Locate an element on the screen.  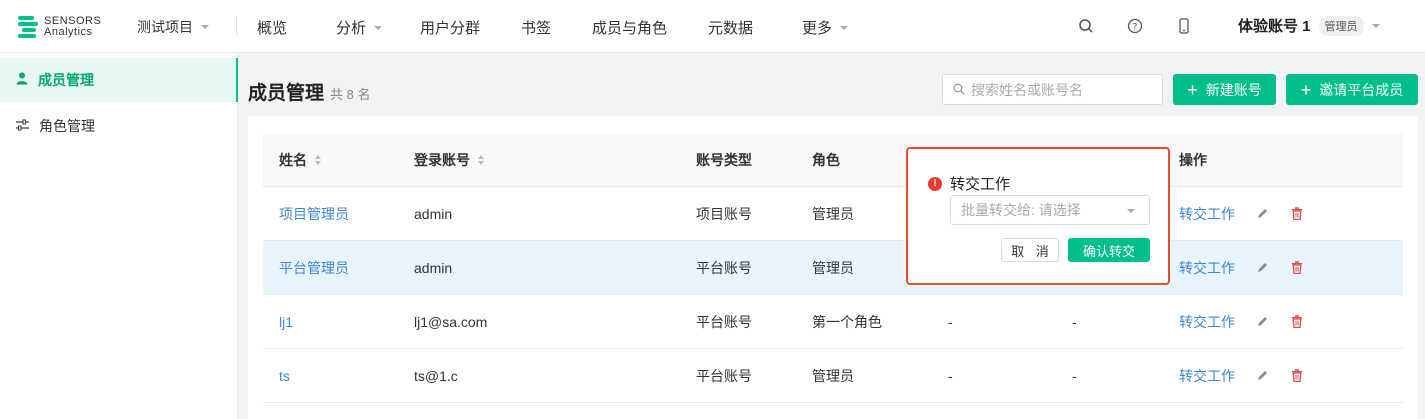
column-header-name: 姓名 is located at coordinates (300, 160).